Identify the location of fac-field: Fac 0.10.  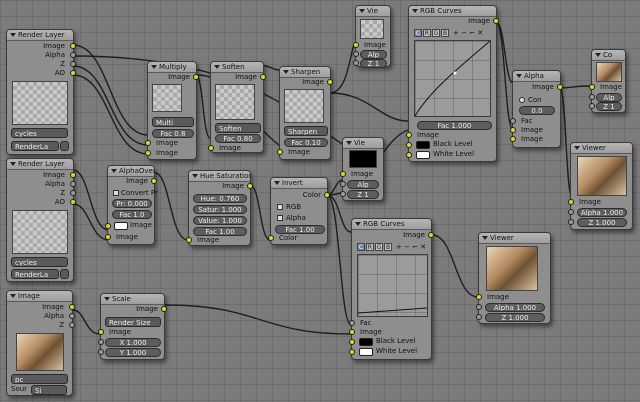
(306, 142).